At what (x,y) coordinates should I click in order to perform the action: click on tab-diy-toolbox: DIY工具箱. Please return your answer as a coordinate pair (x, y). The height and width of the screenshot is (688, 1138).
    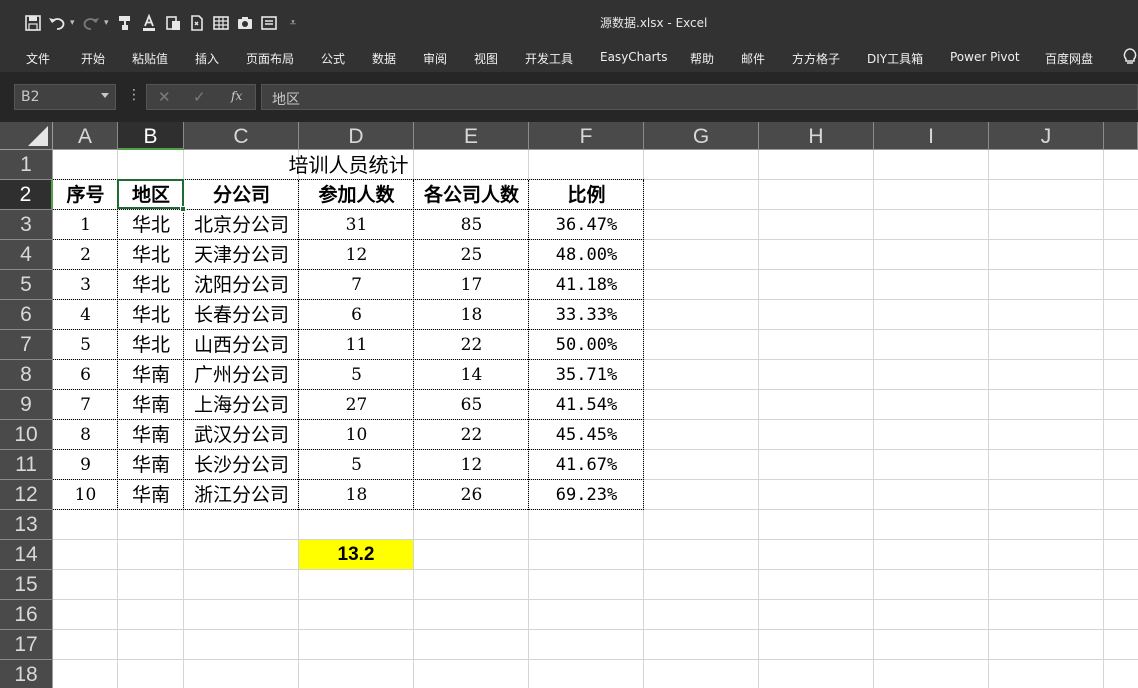
    Looking at the image, I should click on (895, 58).